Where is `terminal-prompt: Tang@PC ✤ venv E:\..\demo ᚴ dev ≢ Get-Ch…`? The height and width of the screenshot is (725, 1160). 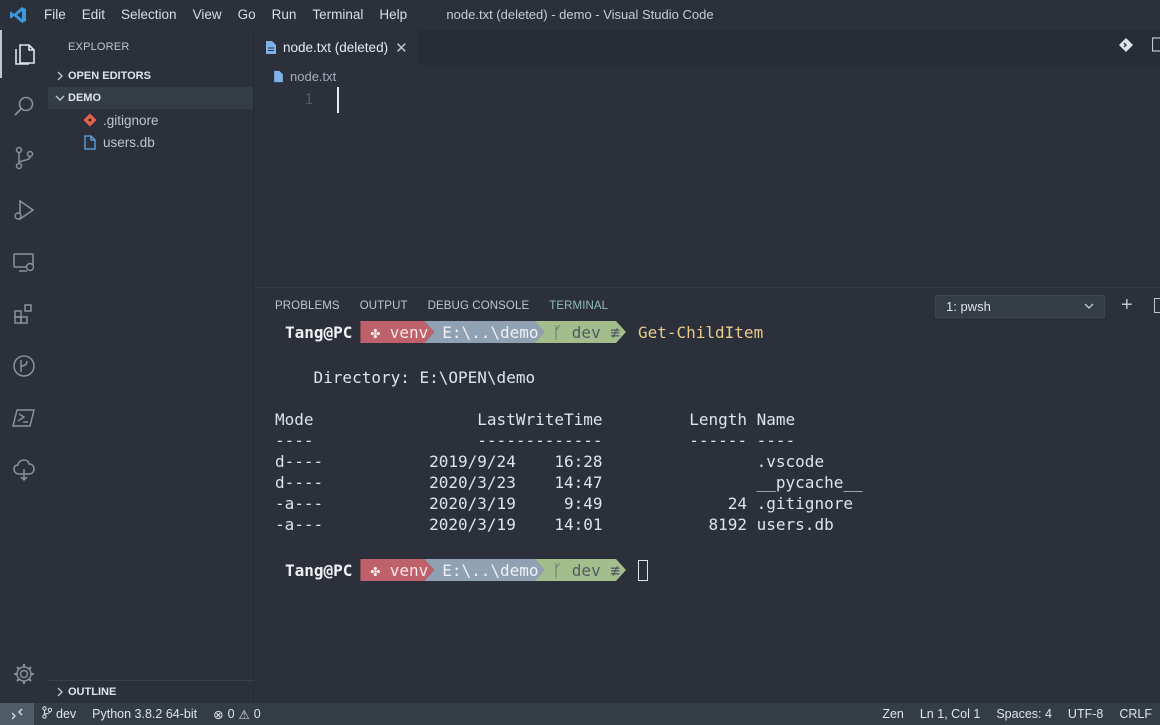
terminal-prompt: Tang@PC ✤ venv E:\..\demo ᚴ dev ≢ Get-Ch… is located at coordinates (569, 332).